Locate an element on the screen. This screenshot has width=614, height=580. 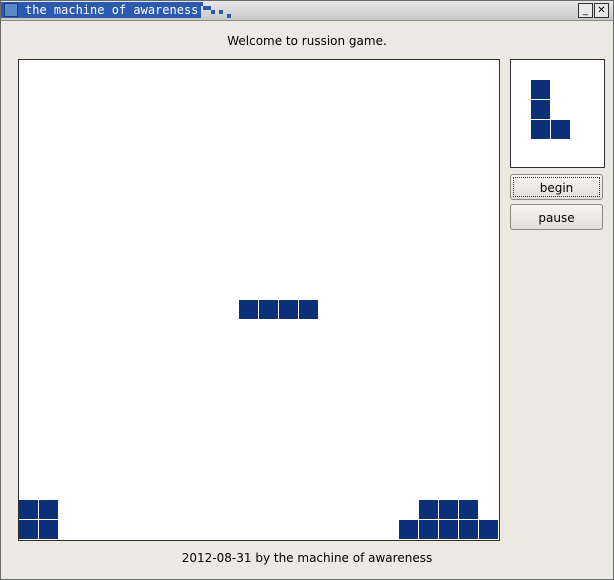
welcome-message: Welcome to russion game. is located at coordinates (307, 41).